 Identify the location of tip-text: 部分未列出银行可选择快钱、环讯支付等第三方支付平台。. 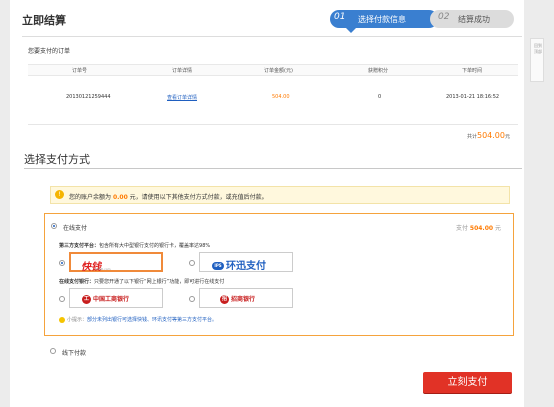
(152, 320).